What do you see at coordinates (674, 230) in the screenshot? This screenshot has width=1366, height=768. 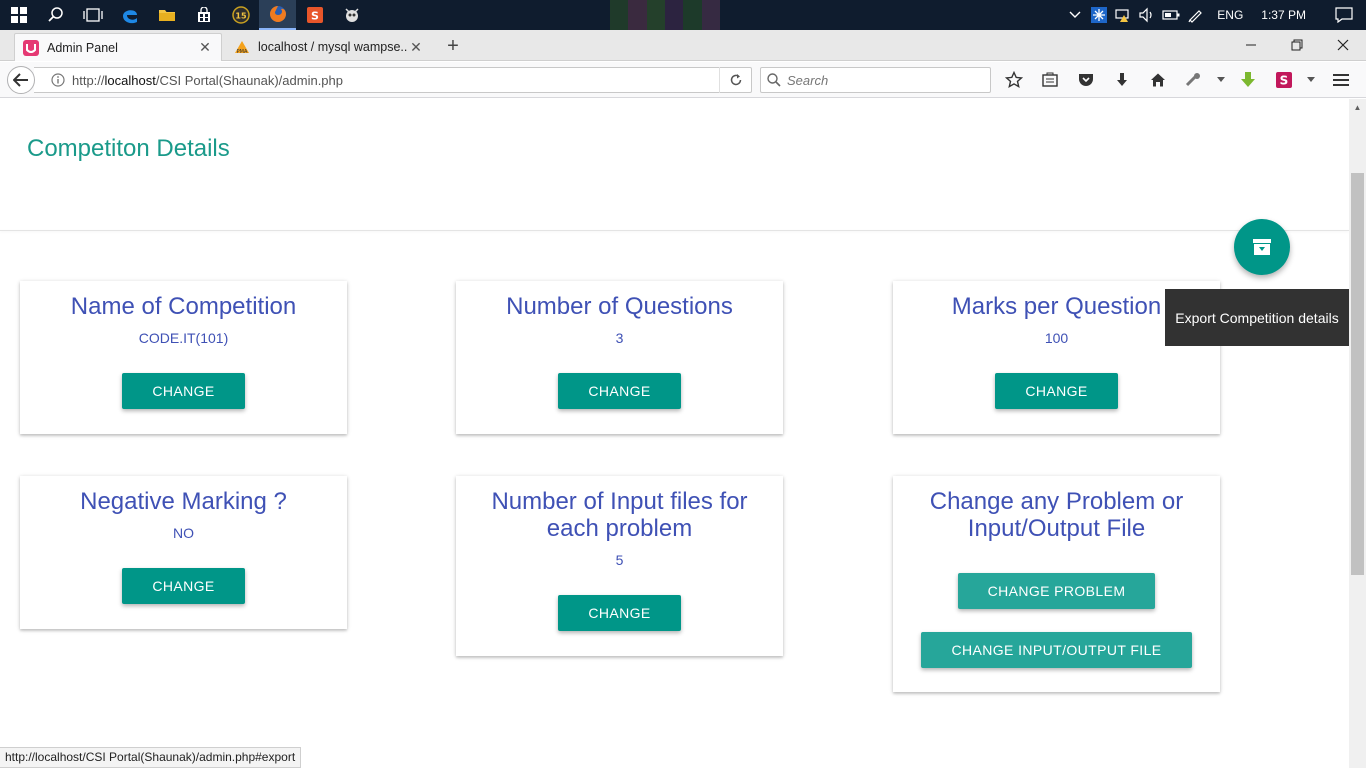 I see `header-divider` at bounding box center [674, 230].